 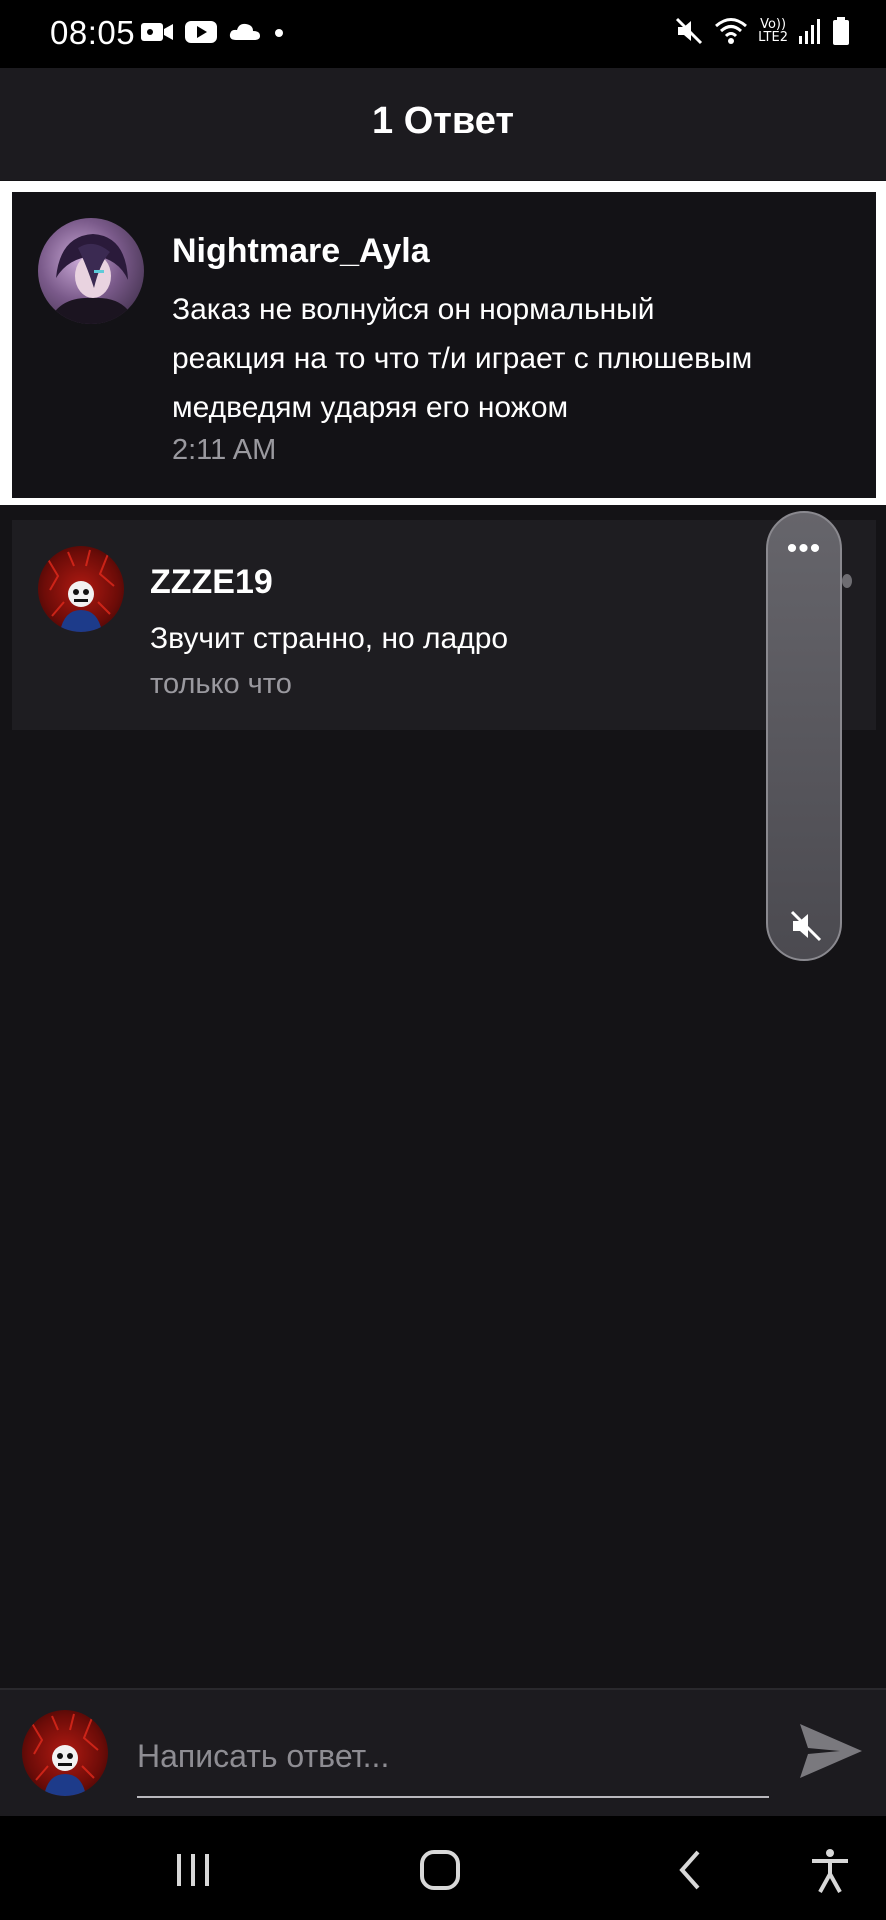 I want to click on recent-apps-icon, so click(x=193, y=1870).